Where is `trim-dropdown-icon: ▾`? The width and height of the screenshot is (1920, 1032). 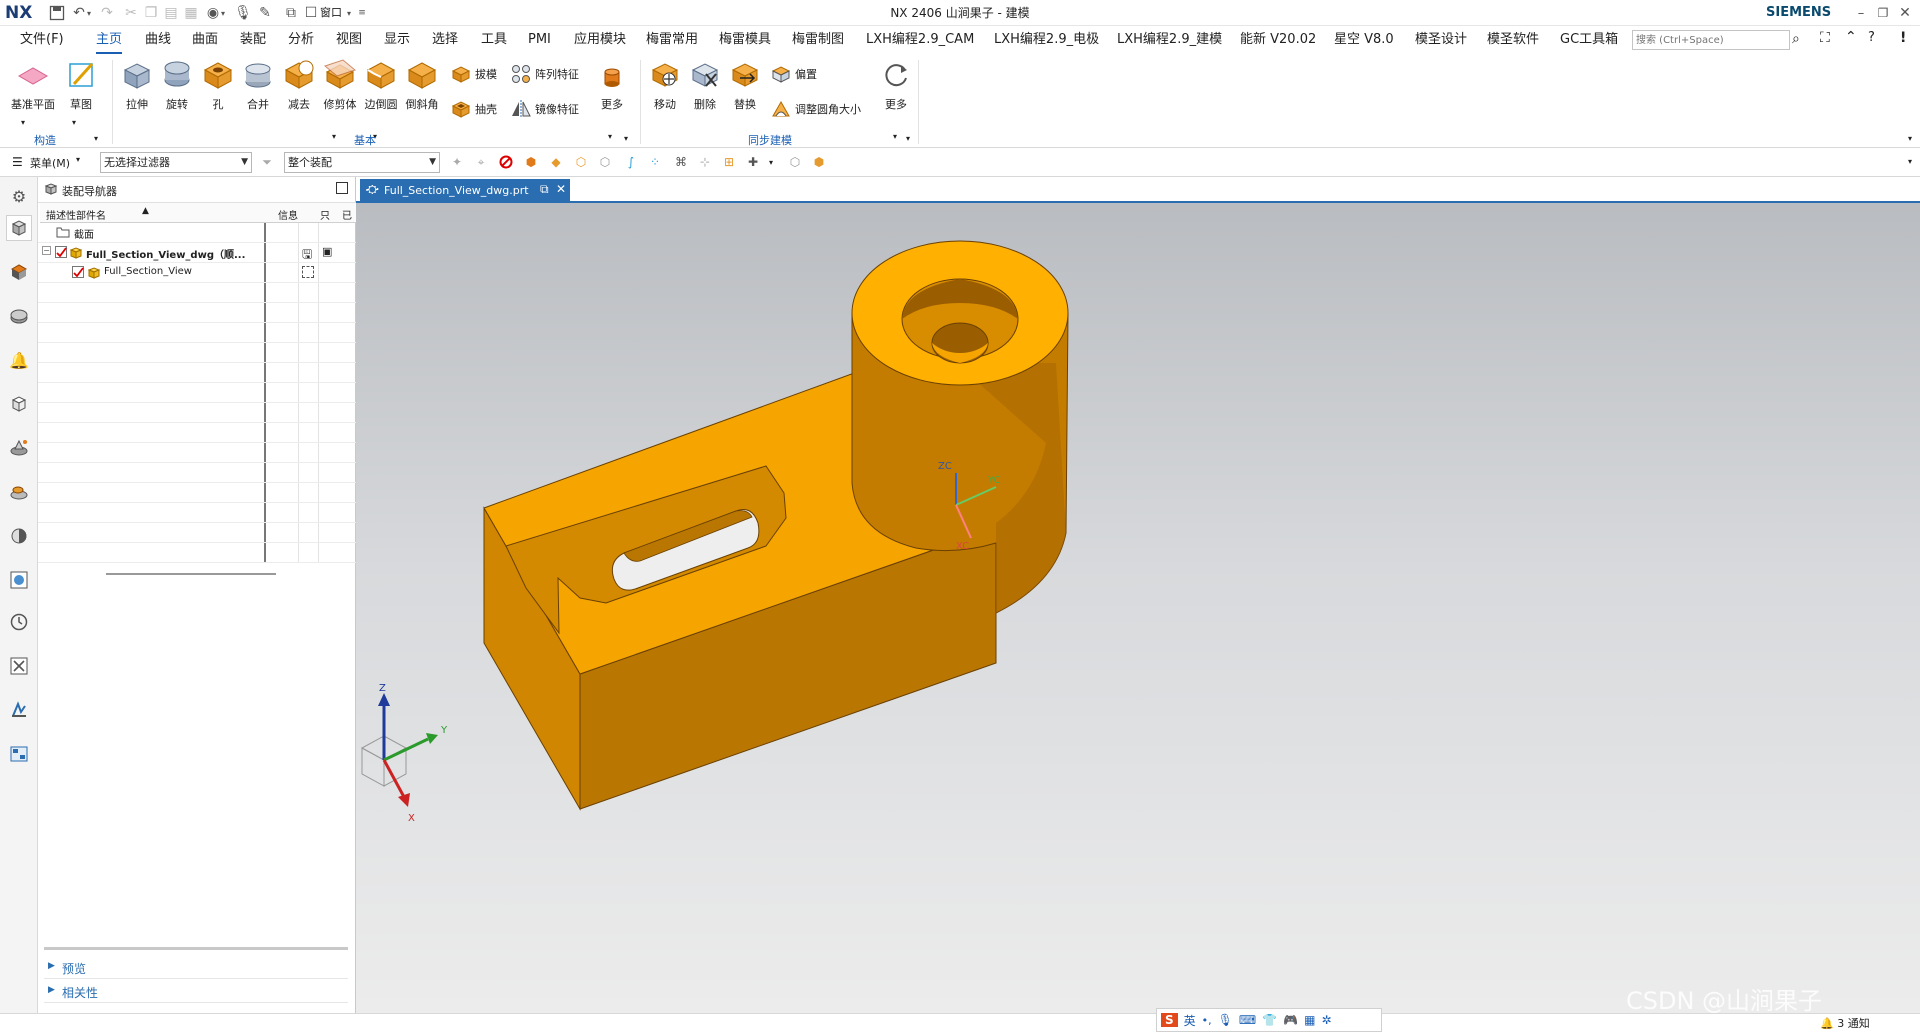
trim-dropdown-icon: ▾ is located at coordinates (334, 136).